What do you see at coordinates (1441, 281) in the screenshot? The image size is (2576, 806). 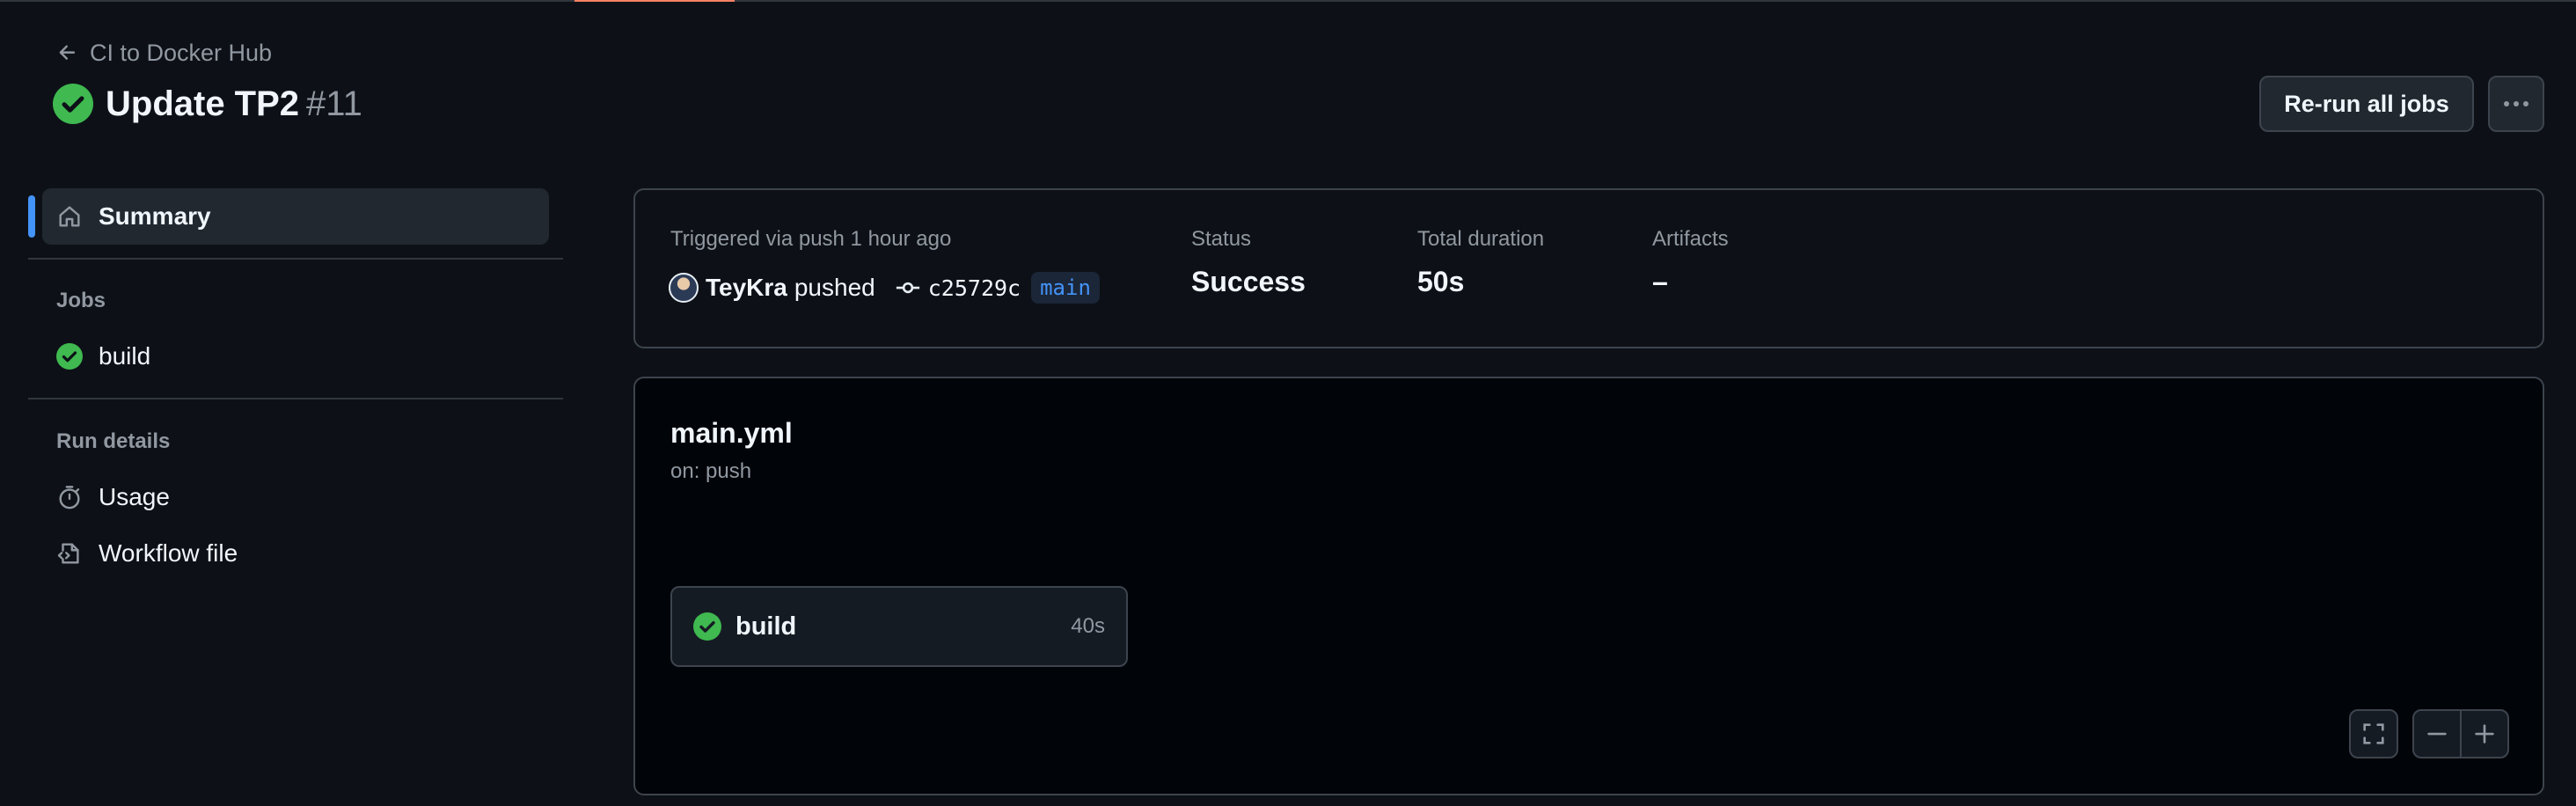 I see `duration-value: 50s` at bounding box center [1441, 281].